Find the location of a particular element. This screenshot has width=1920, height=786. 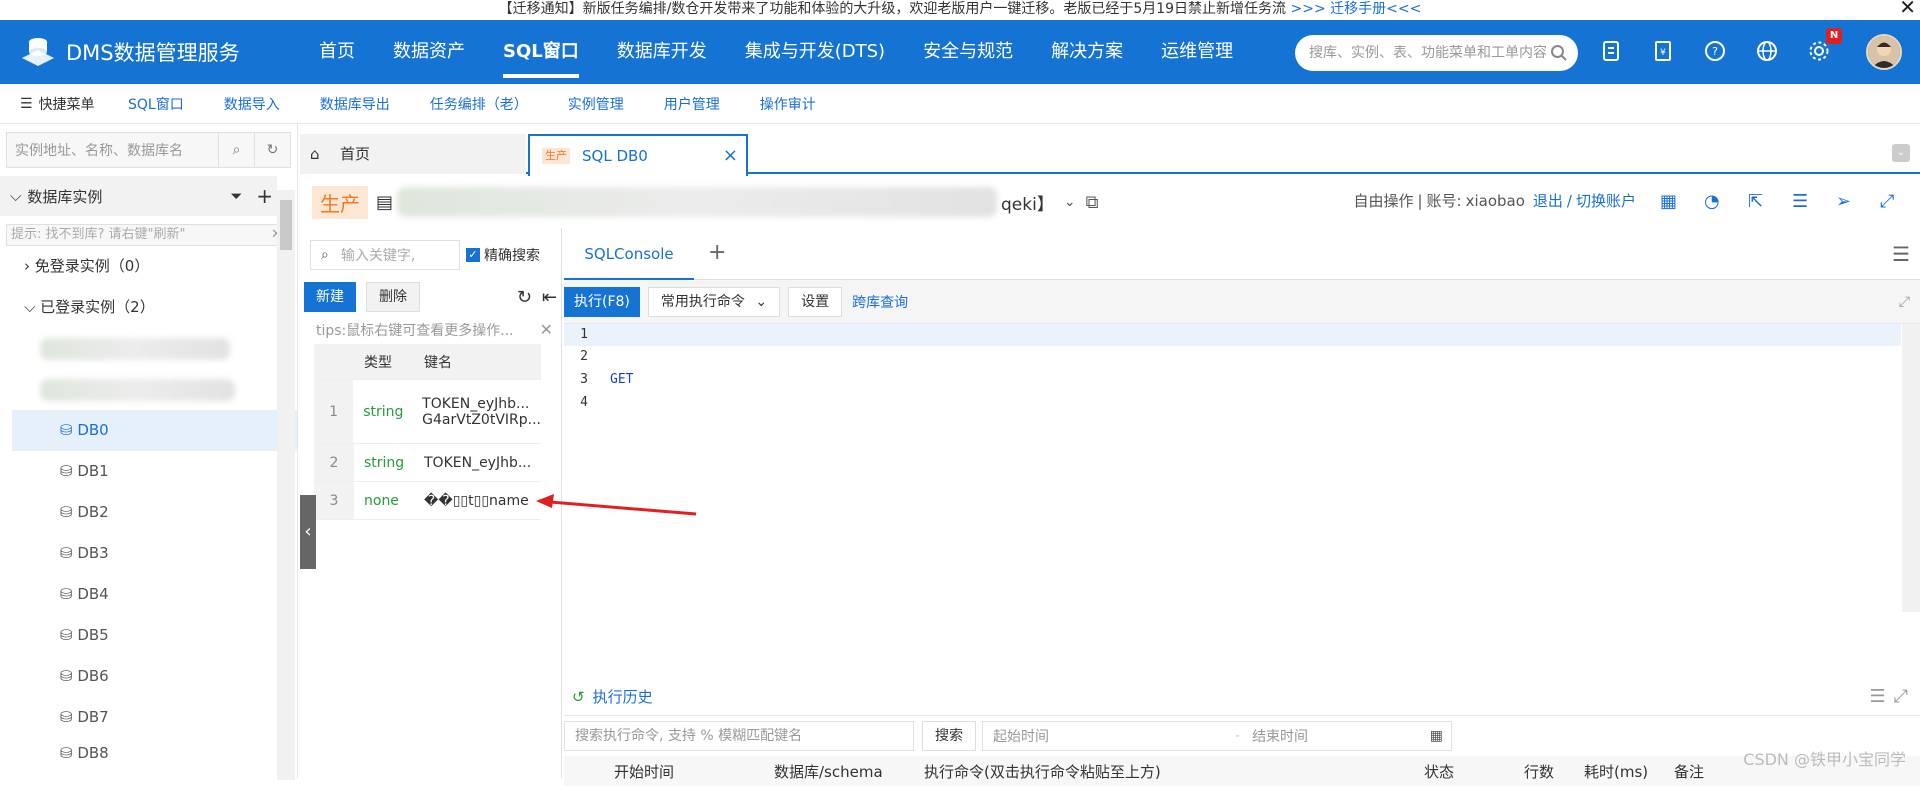

search-icon is located at coordinates (1559, 53).